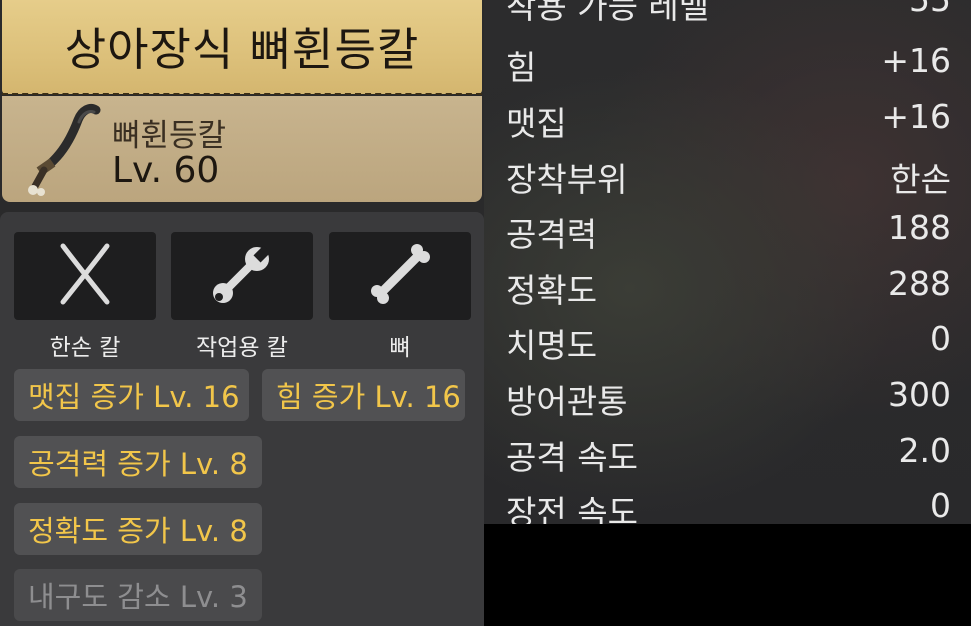  Describe the element at coordinates (521, 67) in the screenshot. I see `stat-label: 힘` at that location.